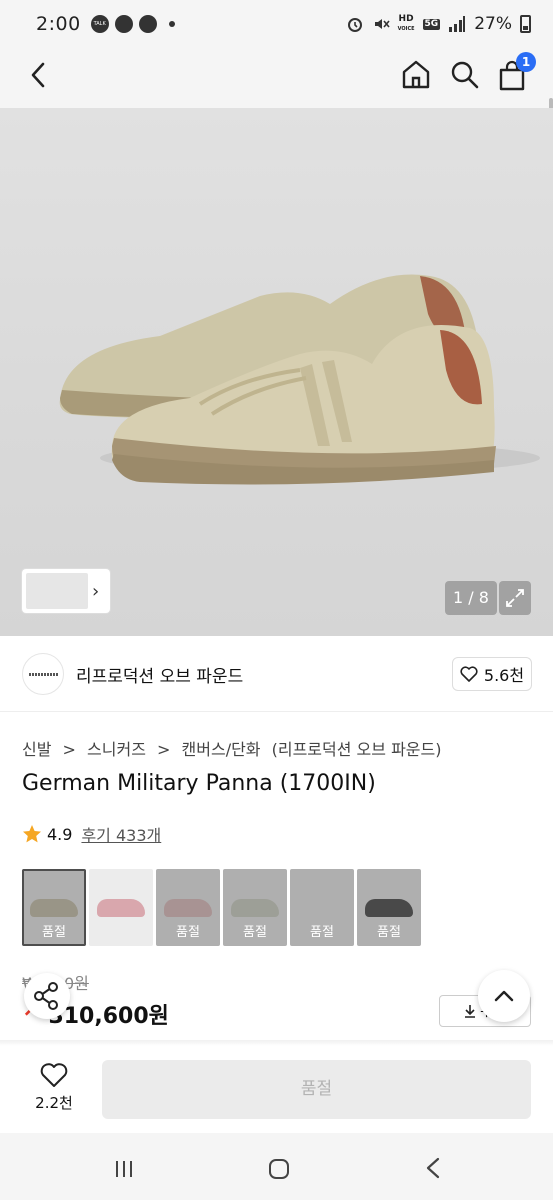  What do you see at coordinates (354, 25) in the screenshot?
I see `alarm-icon` at bounding box center [354, 25].